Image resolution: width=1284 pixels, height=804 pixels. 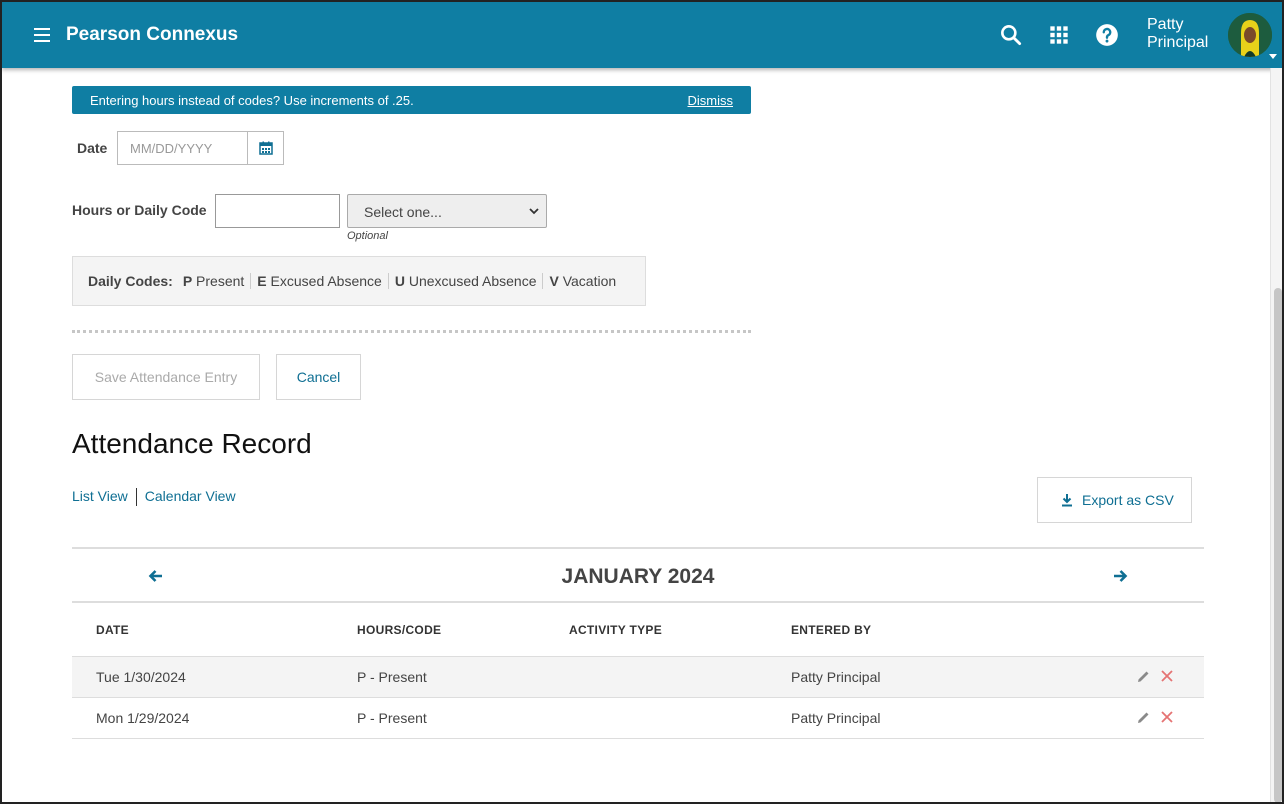 I want to click on user-last-name: Principal, so click(x=1178, y=42).